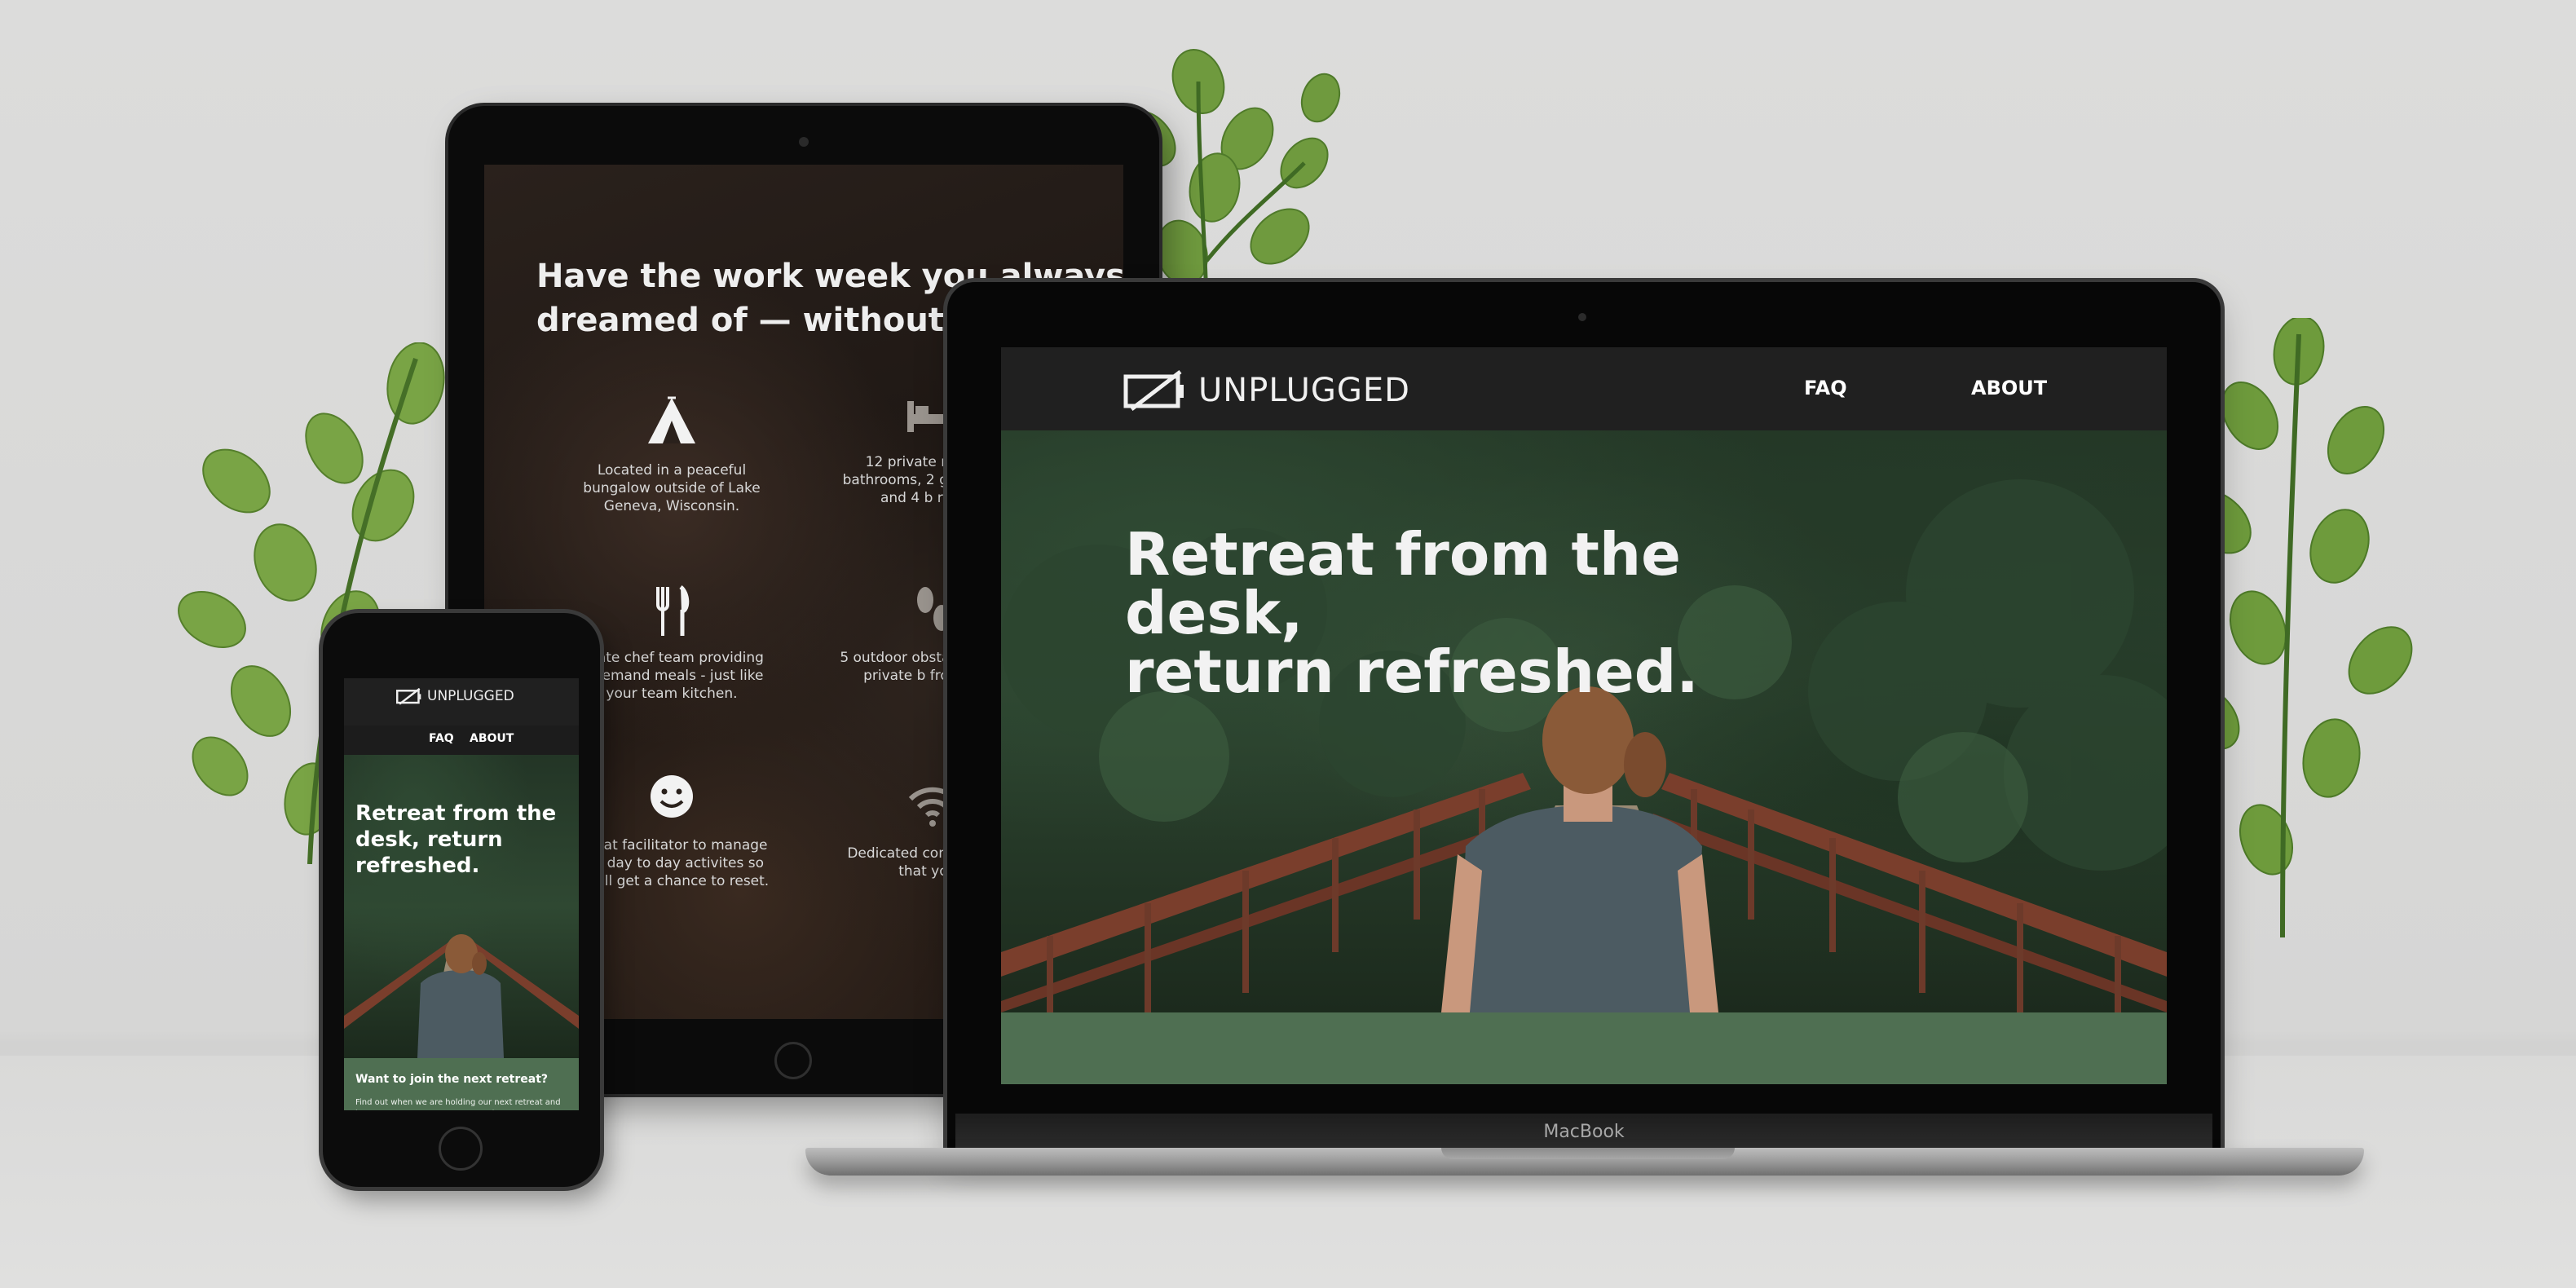 Image resolution: width=2576 pixels, height=1288 pixels. I want to click on phone-cta-title: Want to join the next retreat?, so click(452, 1079).